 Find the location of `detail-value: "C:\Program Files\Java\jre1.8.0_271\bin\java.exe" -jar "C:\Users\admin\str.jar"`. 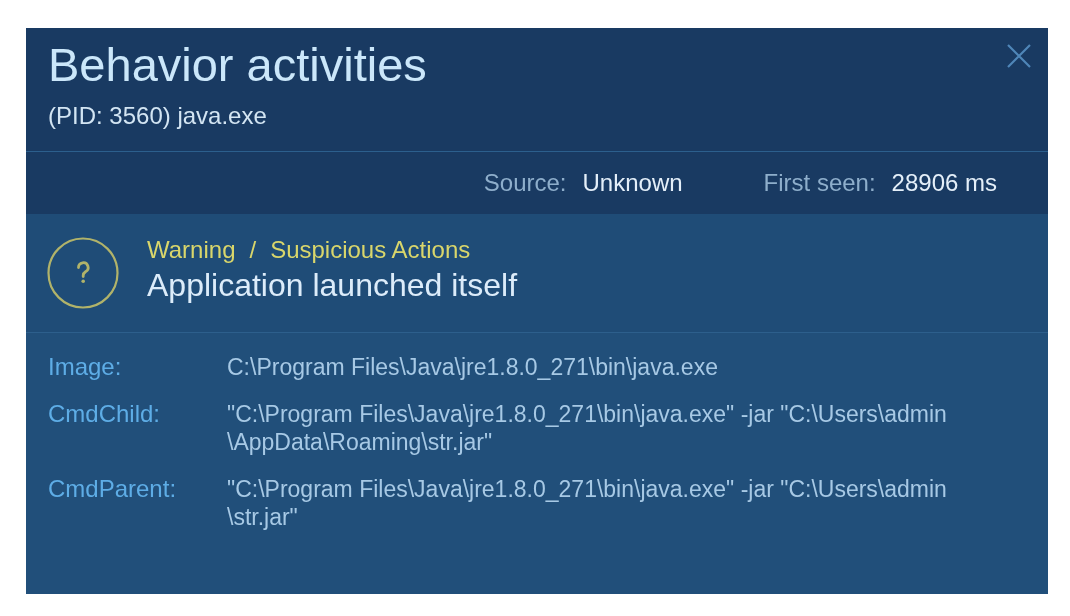

detail-value: "C:\Program Files\Java\jre1.8.0_271\bin\java.exe" -jar "C:\Users\admin\str.jar" is located at coordinates (587, 503).